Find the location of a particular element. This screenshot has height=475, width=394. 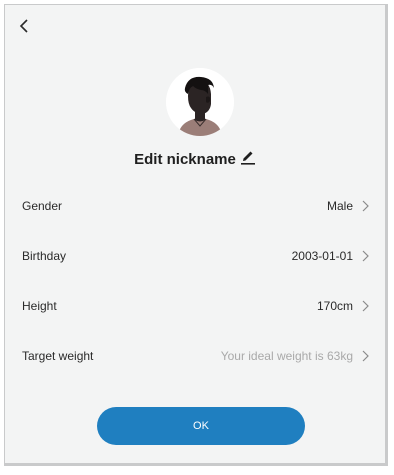

birthday-row: Birthday 2003-01-01 is located at coordinates (195, 256).